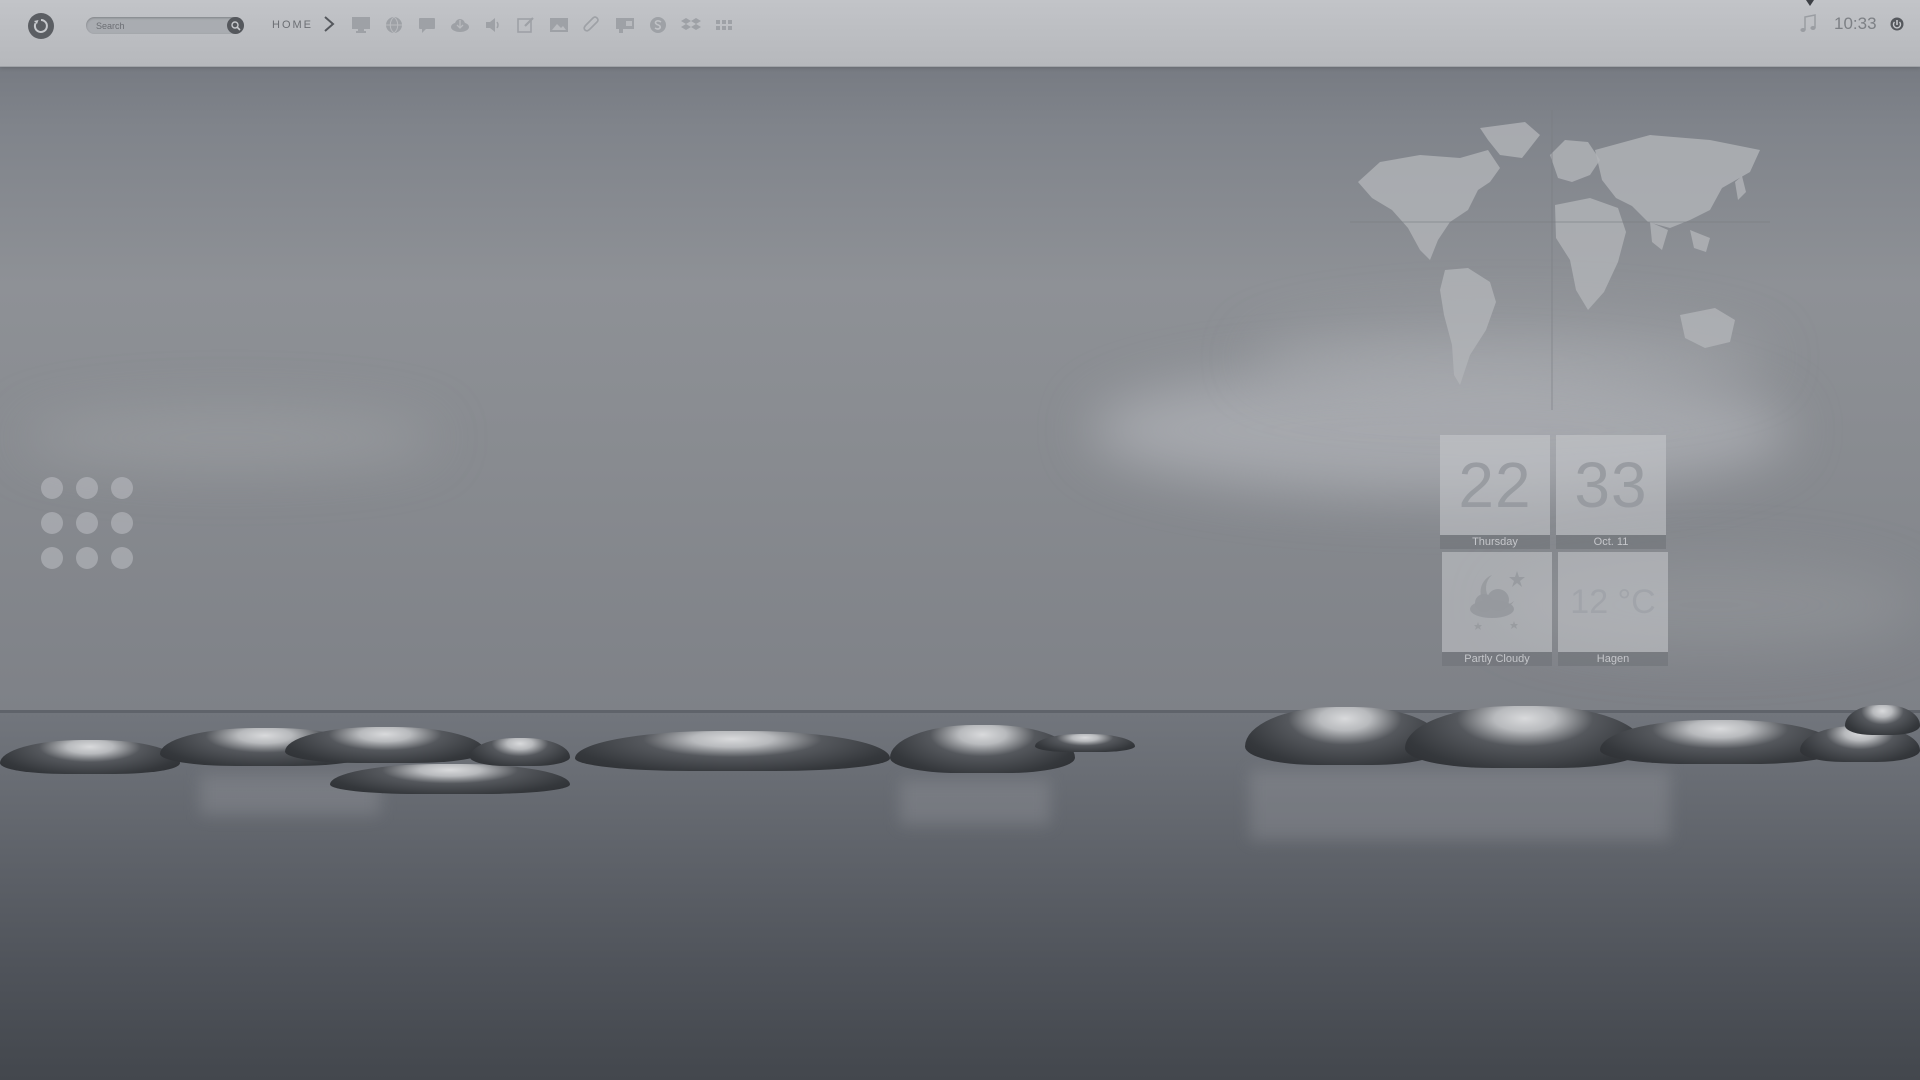 This screenshot has height=1080, width=1920. What do you see at coordinates (1497, 659) in the screenshot?
I see `weather-condition-label: Partly Cloudy` at bounding box center [1497, 659].